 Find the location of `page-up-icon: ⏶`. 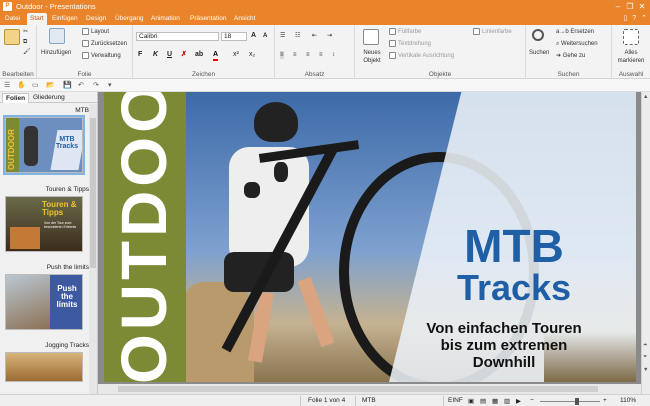

page-up-icon: ⏶ is located at coordinates (645, 345).